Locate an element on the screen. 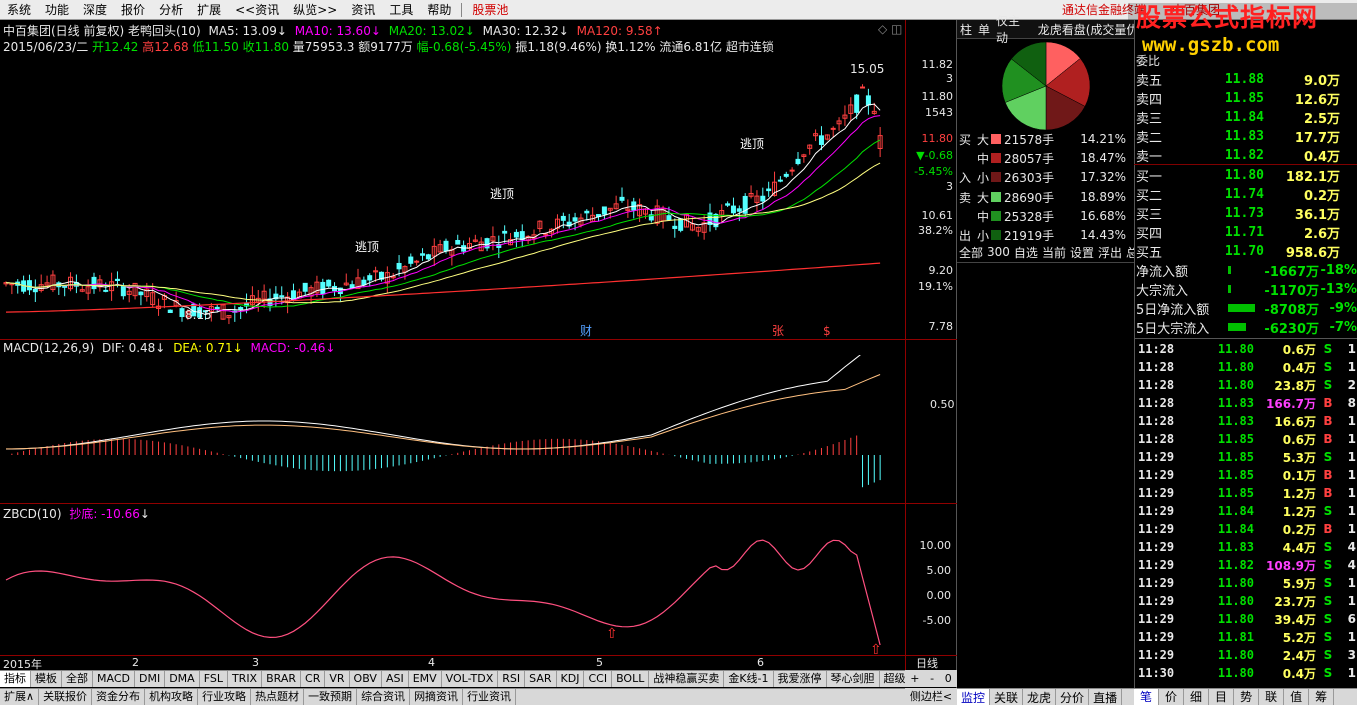 Image resolution: width=1357 pixels, height=705 pixels. flow-option-3: 当前 is located at coordinates (1054, 252).